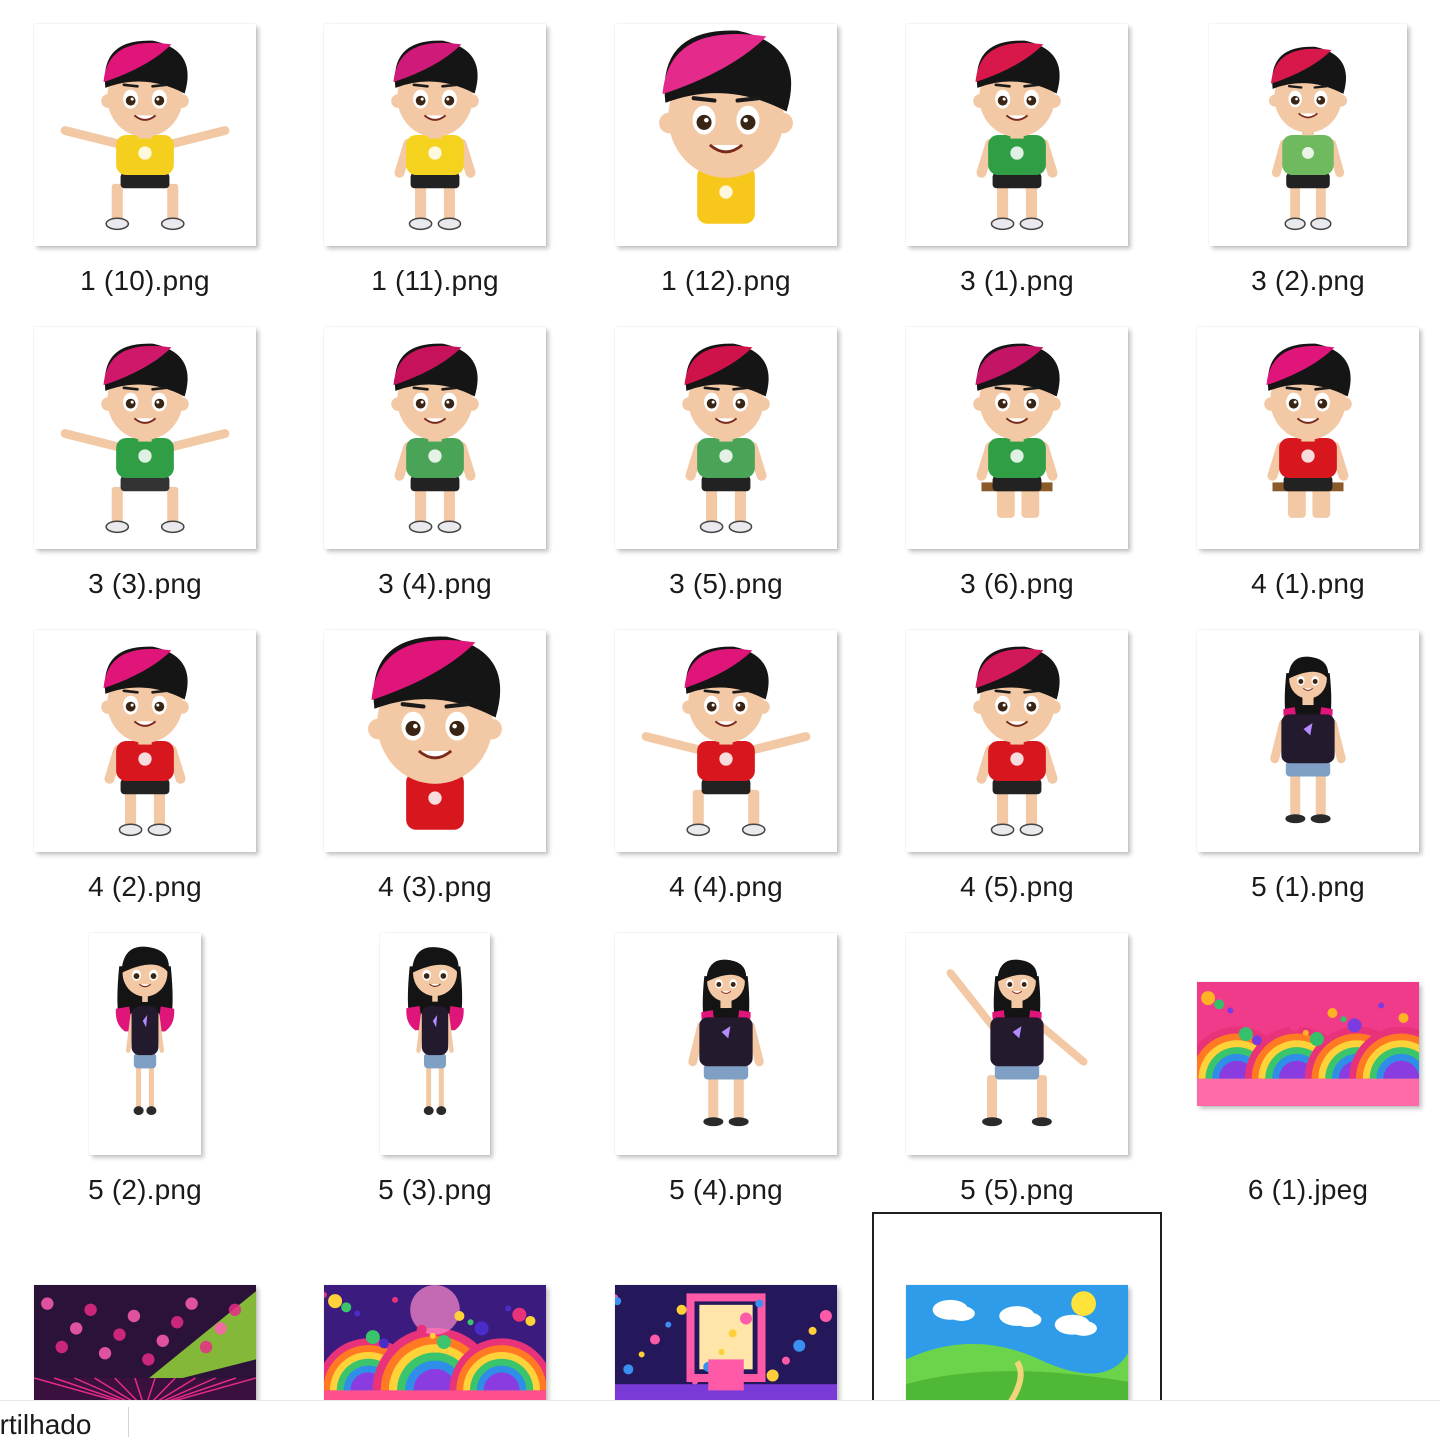 Image resolution: width=1440 pixels, height=1441 pixels. I want to click on file-item: 1 (11).png, so click(435, 150).